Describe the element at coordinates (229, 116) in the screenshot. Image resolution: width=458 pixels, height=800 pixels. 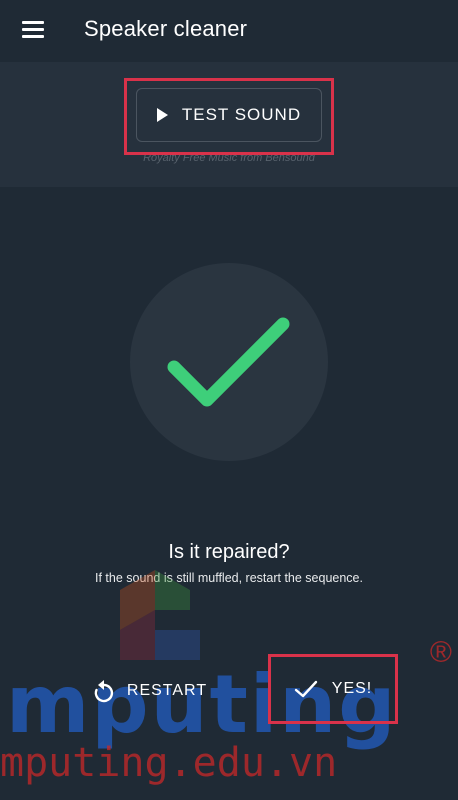
I see `test-sound-highlight` at that location.